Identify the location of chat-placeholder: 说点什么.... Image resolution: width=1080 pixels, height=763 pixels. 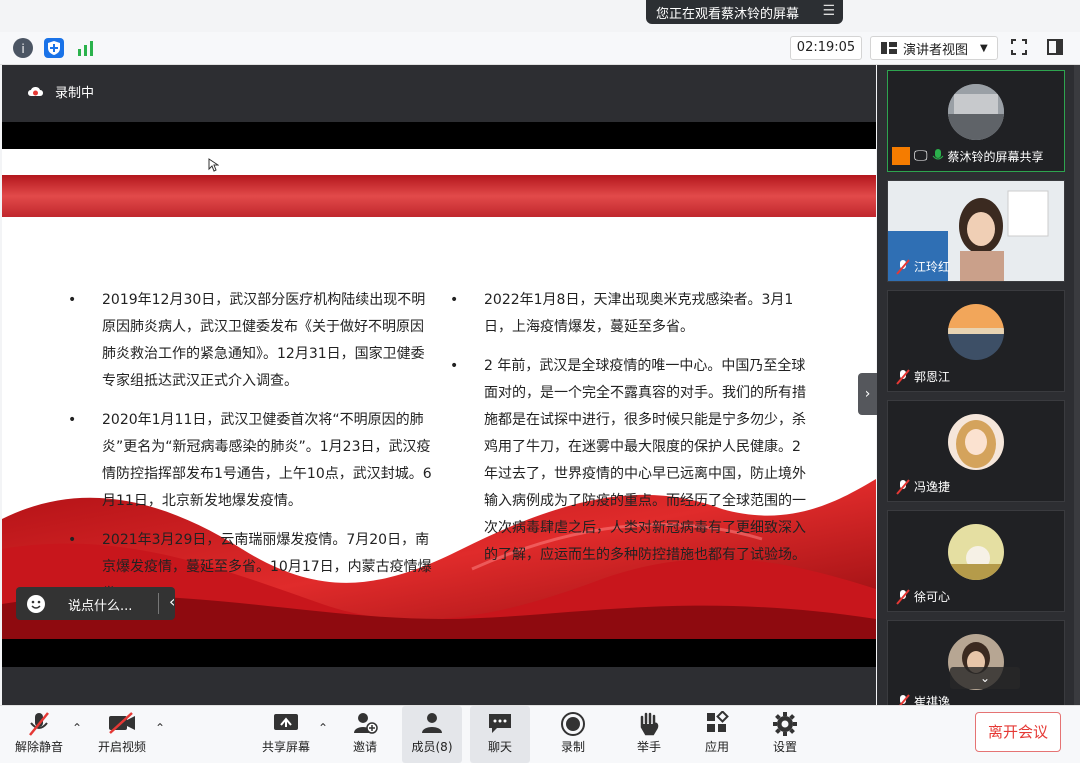
(100, 604).